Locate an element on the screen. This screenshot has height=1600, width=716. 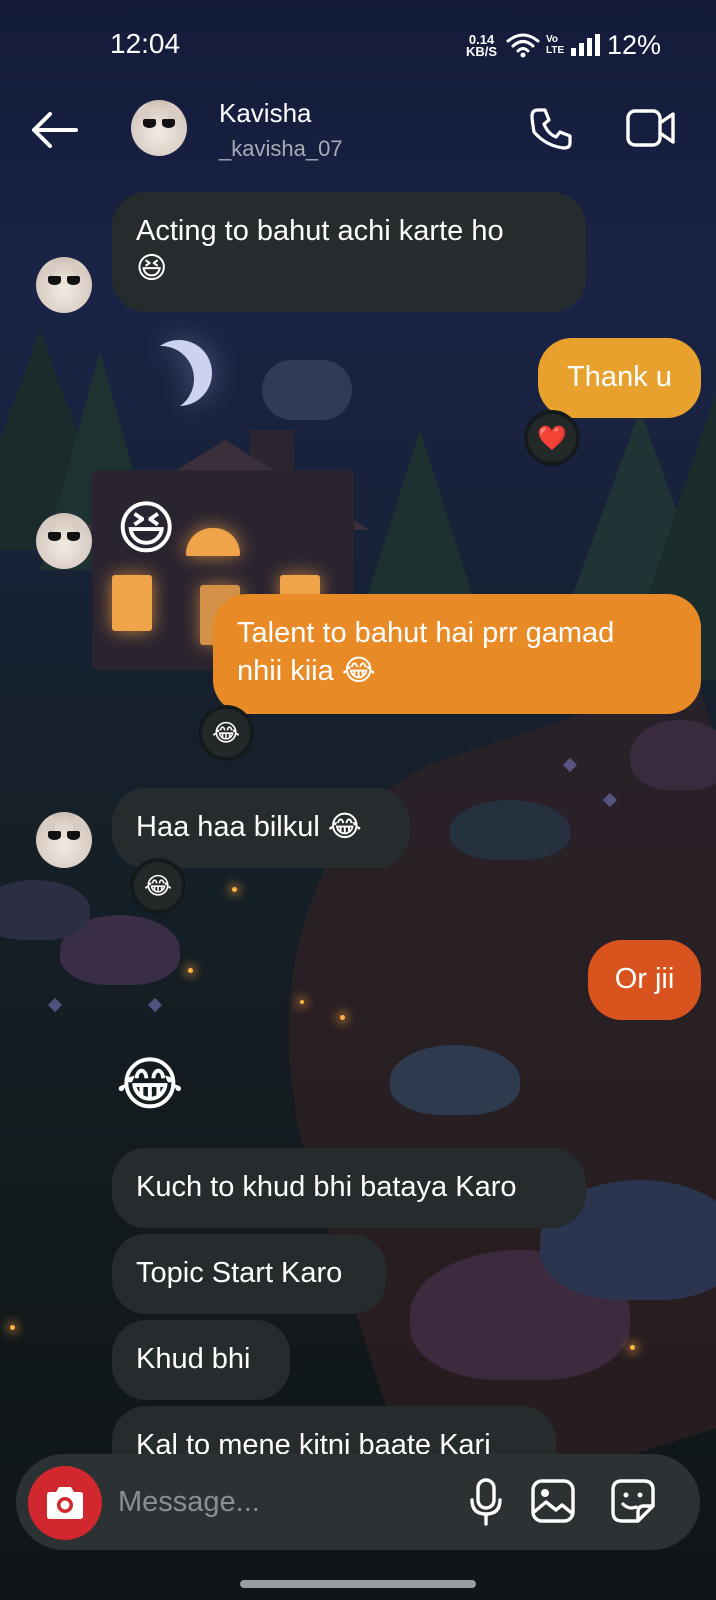
camera-button is located at coordinates (65, 1503).